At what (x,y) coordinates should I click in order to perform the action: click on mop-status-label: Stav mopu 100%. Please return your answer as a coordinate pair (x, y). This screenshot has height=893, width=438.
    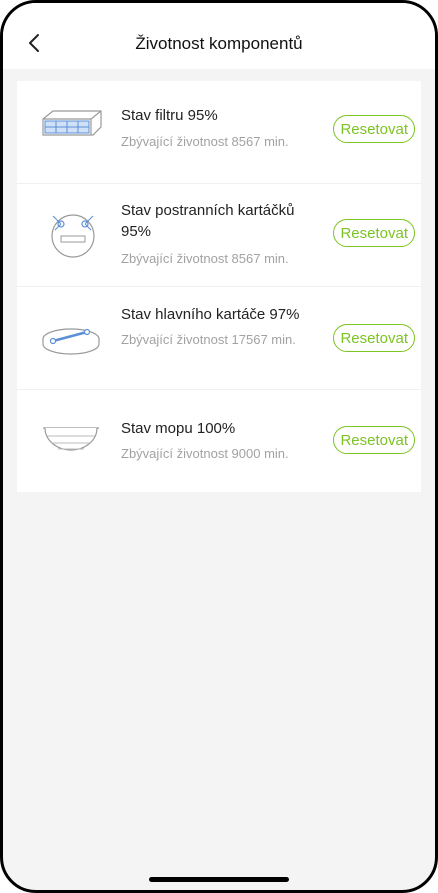
    Looking at the image, I should click on (178, 428).